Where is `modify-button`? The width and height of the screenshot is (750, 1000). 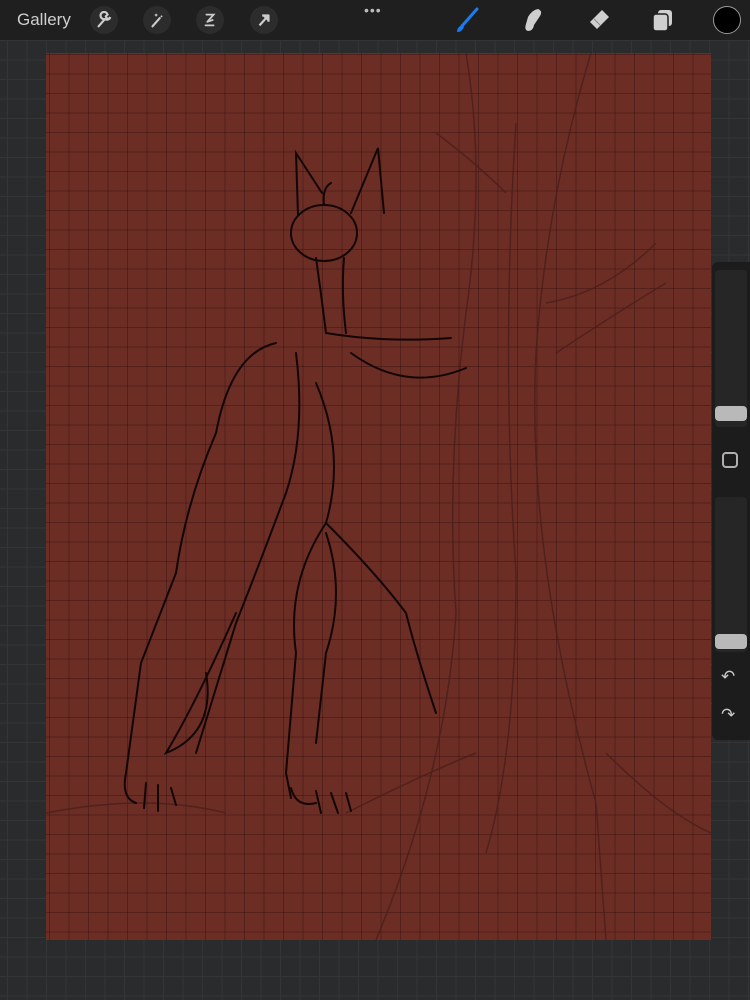 modify-button is located at coordinates (730, 460).